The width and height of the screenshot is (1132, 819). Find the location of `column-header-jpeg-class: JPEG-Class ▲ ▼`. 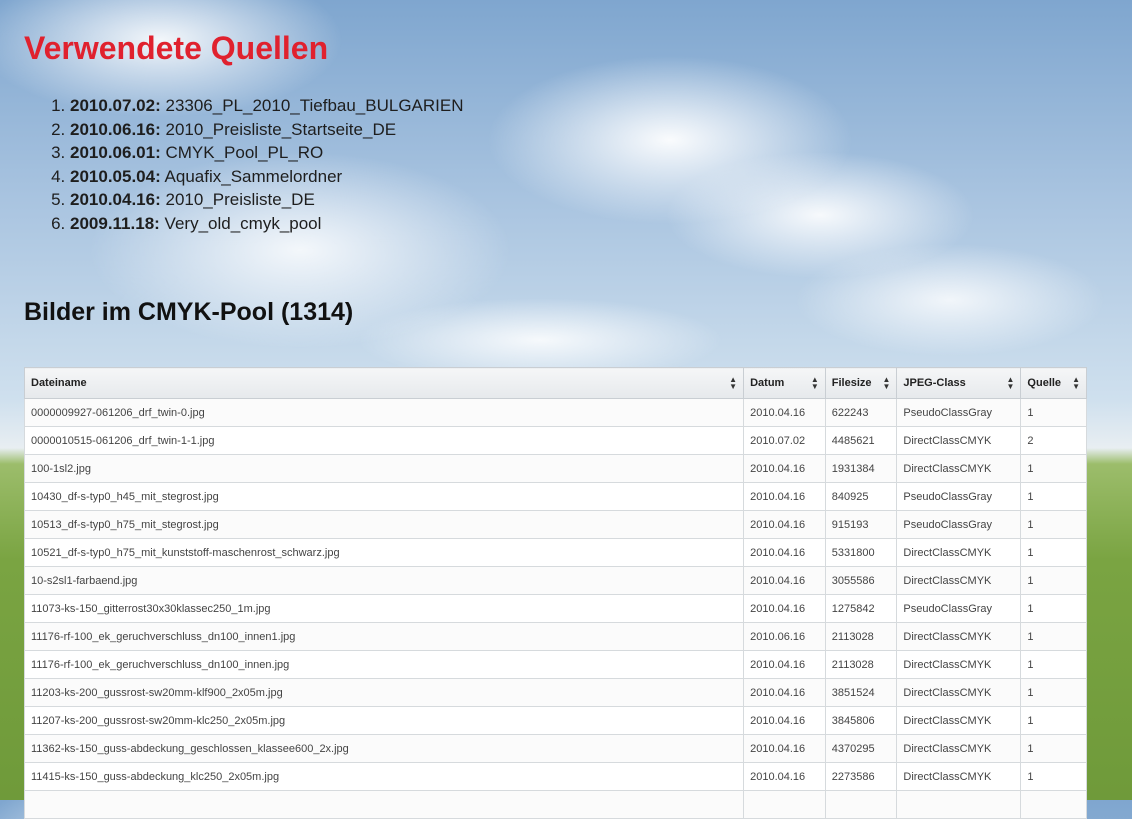

column-header-jpeg-class: JPEG-Class ▲ ▼ is located at coordinates (959, 383).